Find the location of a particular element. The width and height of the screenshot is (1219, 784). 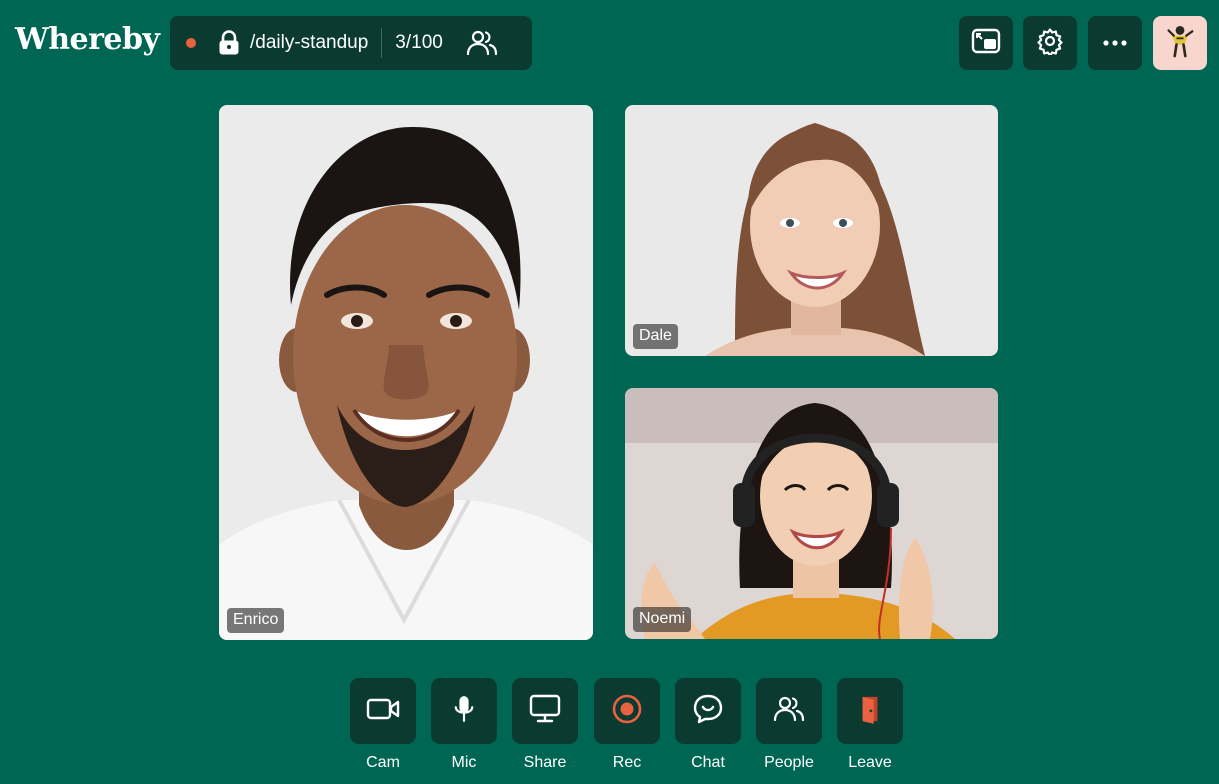

share-control: Share is located at coordinates (545, 725).